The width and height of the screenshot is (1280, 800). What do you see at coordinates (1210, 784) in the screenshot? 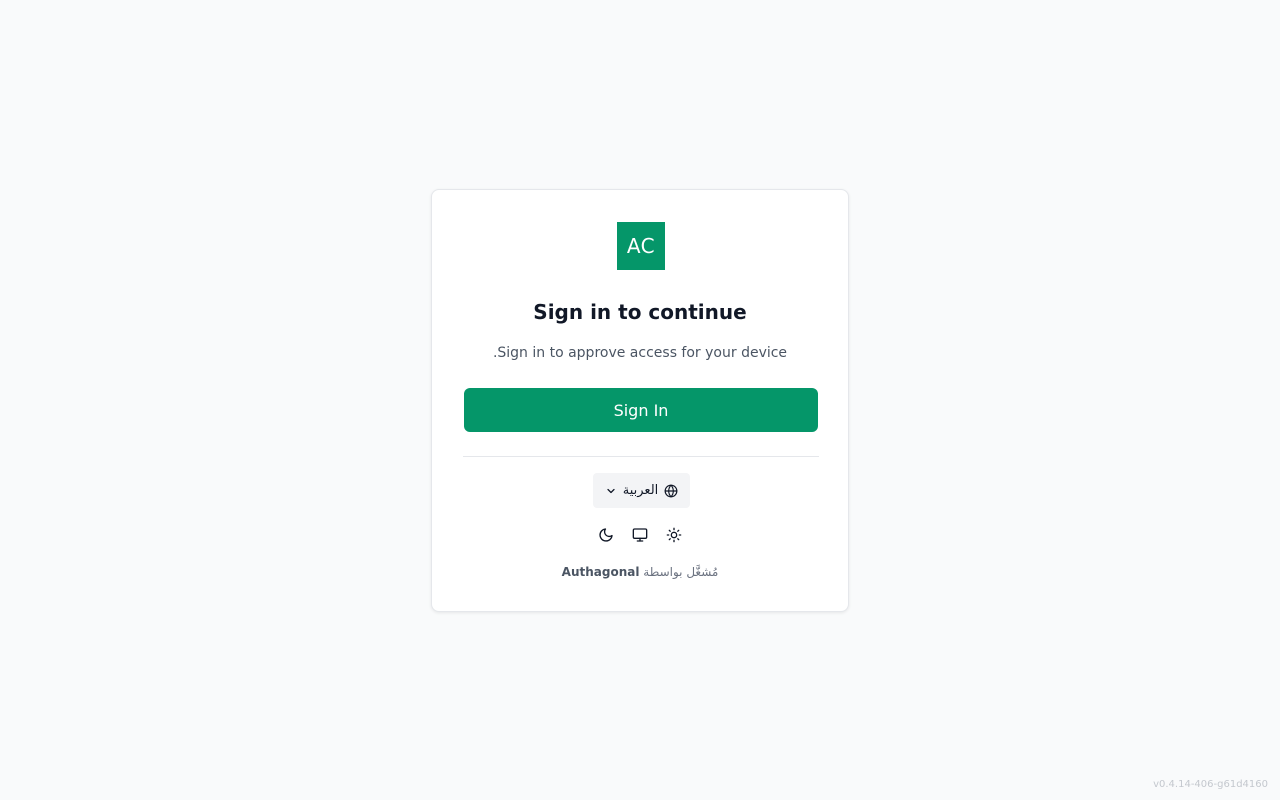
I see `version-label: v0.4.14-406-g61d4160` at bounding box center [1210, 784].